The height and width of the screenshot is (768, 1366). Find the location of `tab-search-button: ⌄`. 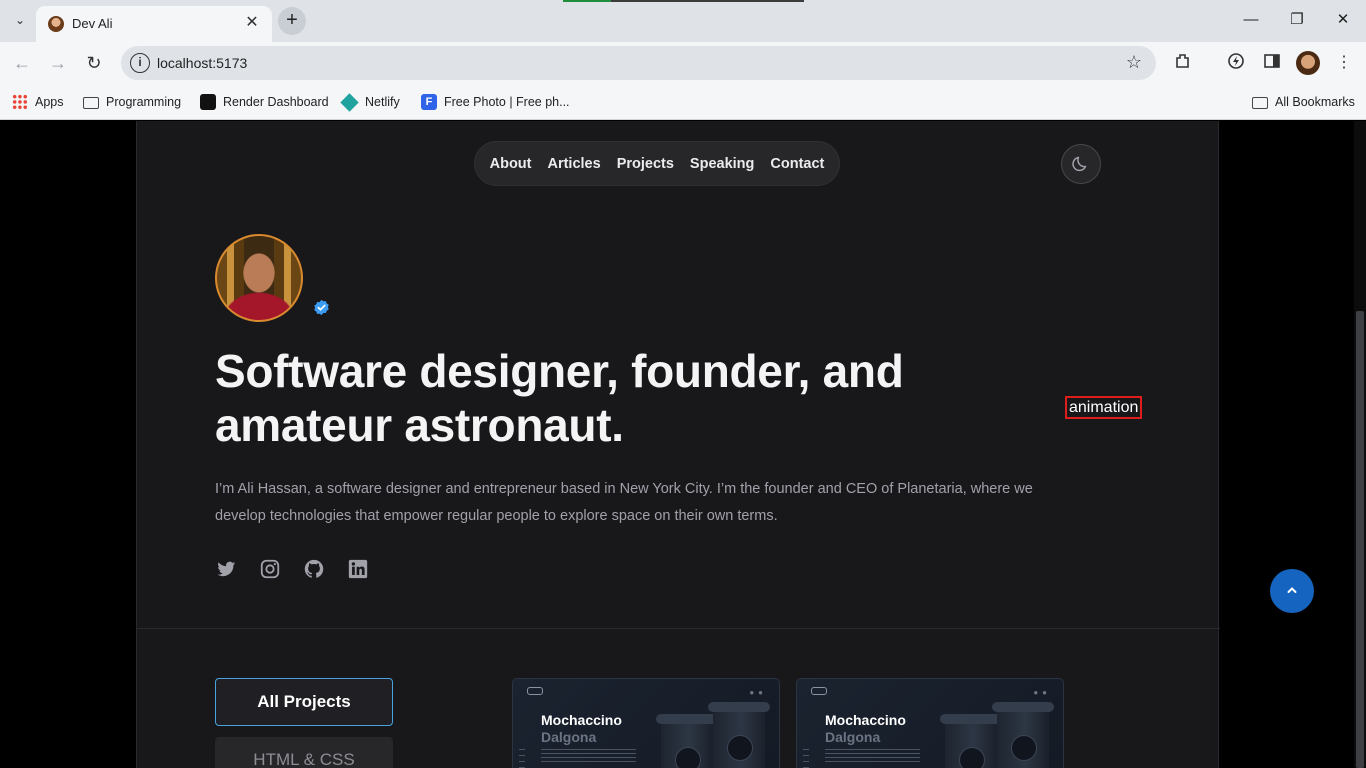

tab-search-button: ⌄ is located at coordinates (20, 20).